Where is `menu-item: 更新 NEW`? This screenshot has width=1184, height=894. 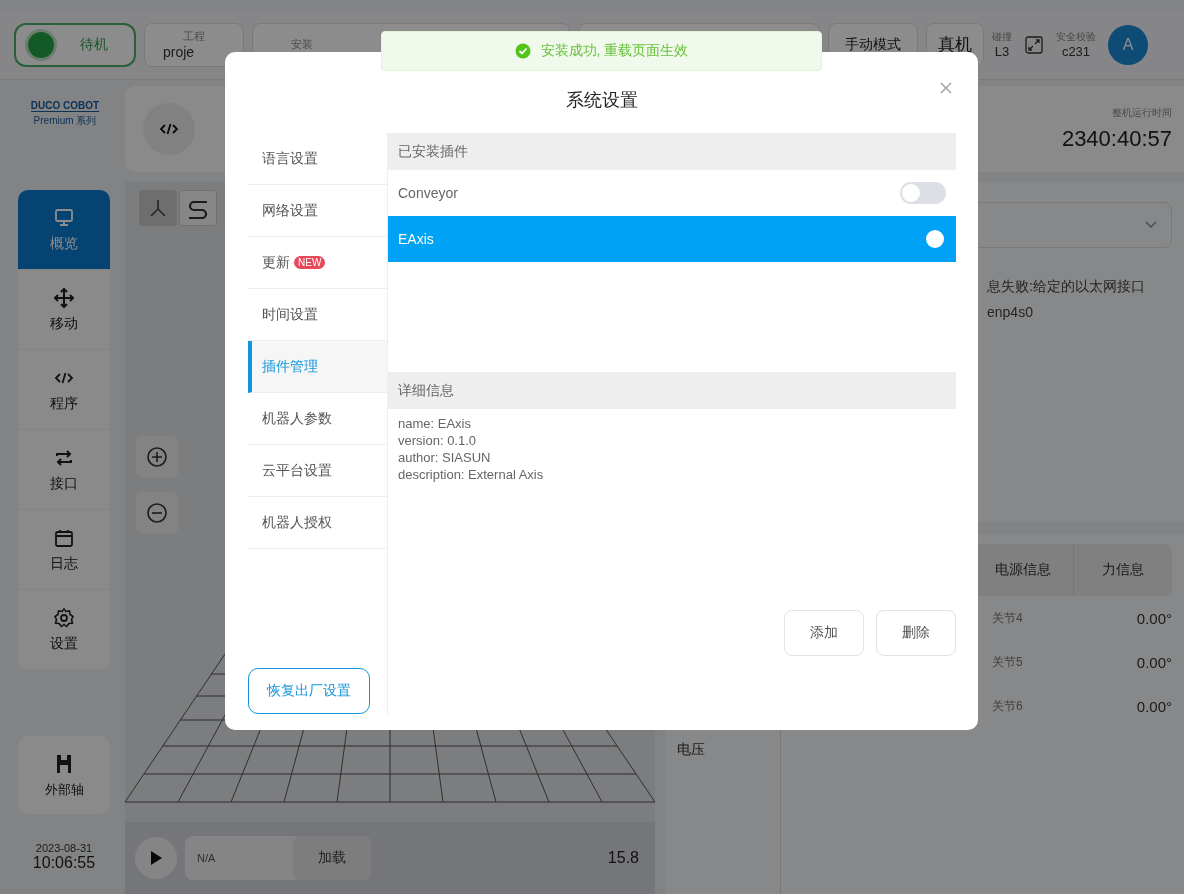 menu-item: 更新 NEW is located at coordinates (317, 263).